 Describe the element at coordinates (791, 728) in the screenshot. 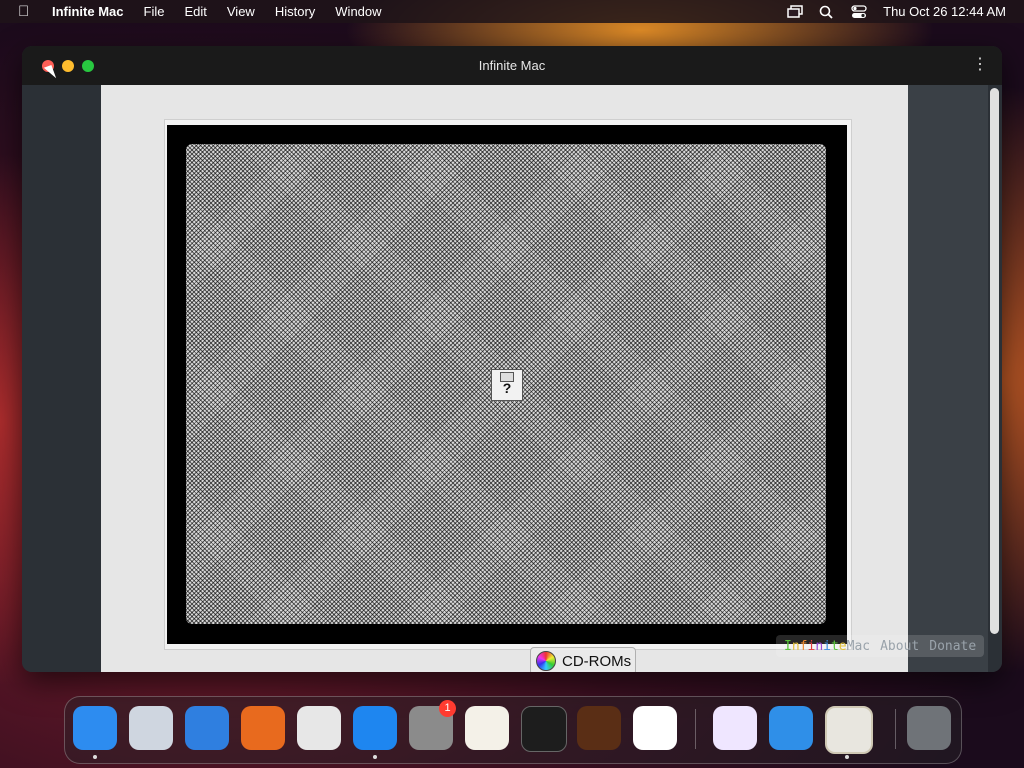

I see `weather-icon` at that location.